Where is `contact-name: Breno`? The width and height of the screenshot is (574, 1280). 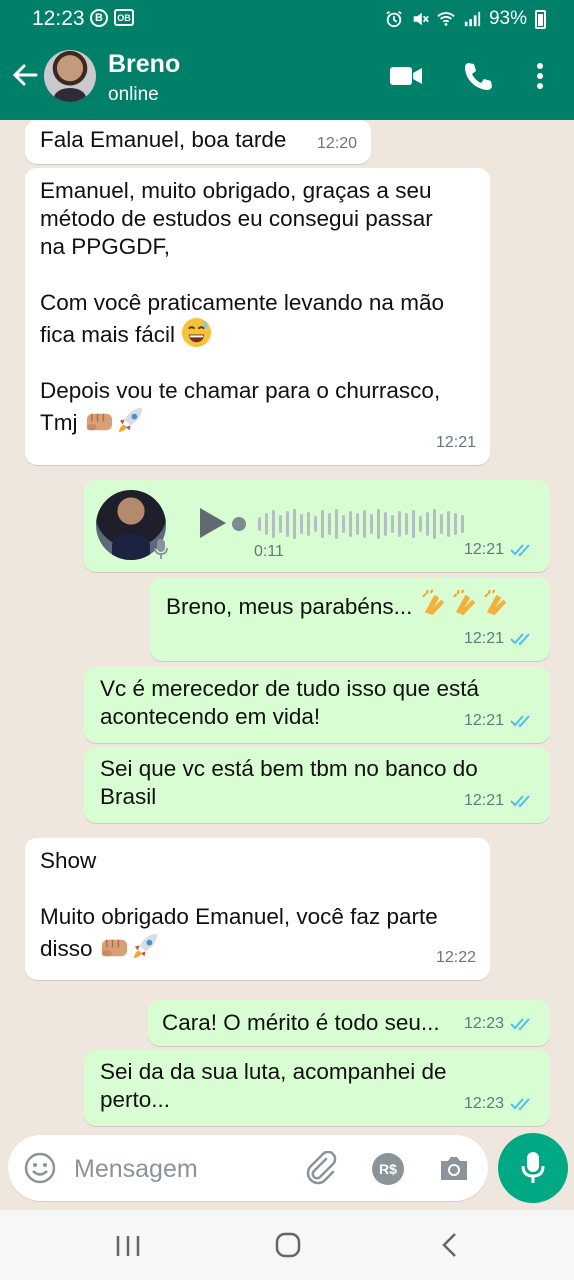 contact-name: Breno is located at coordinates (144, 64).